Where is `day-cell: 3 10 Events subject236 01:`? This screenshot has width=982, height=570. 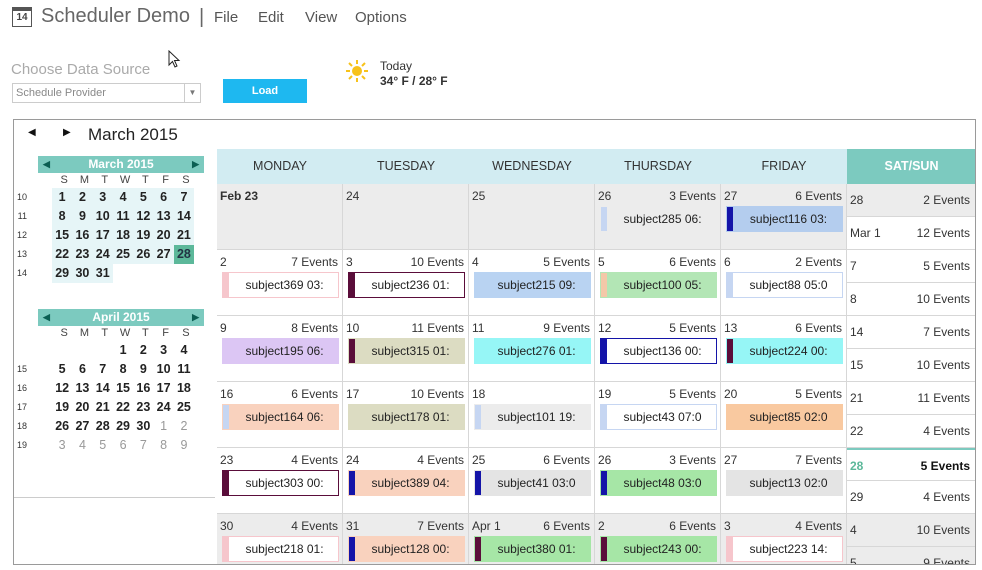 day-cell: 3 10 Events subject236 01: is located at coordinates (406, 283).